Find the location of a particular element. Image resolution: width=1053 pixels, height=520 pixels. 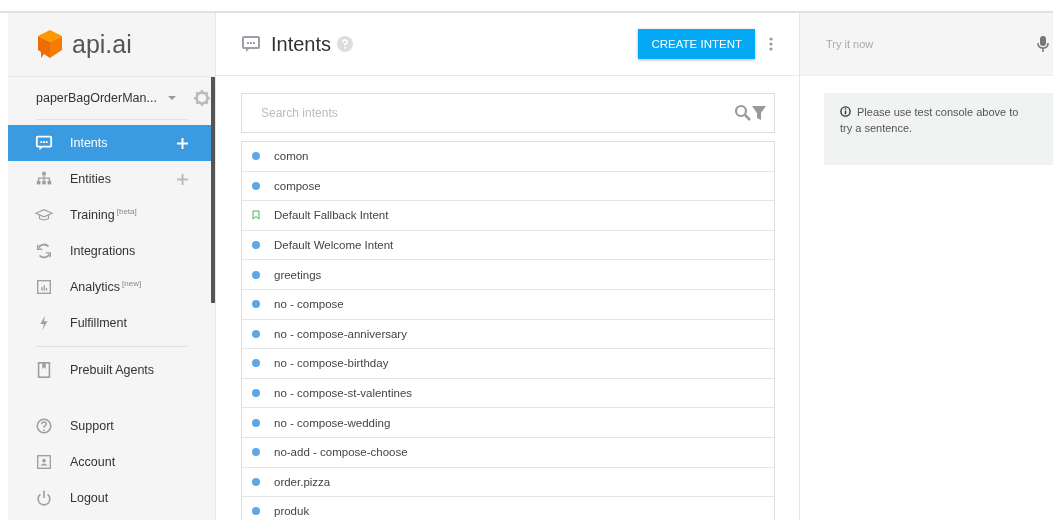

intent-row: no-add - compose-choose is located at coordinates (508, 452).